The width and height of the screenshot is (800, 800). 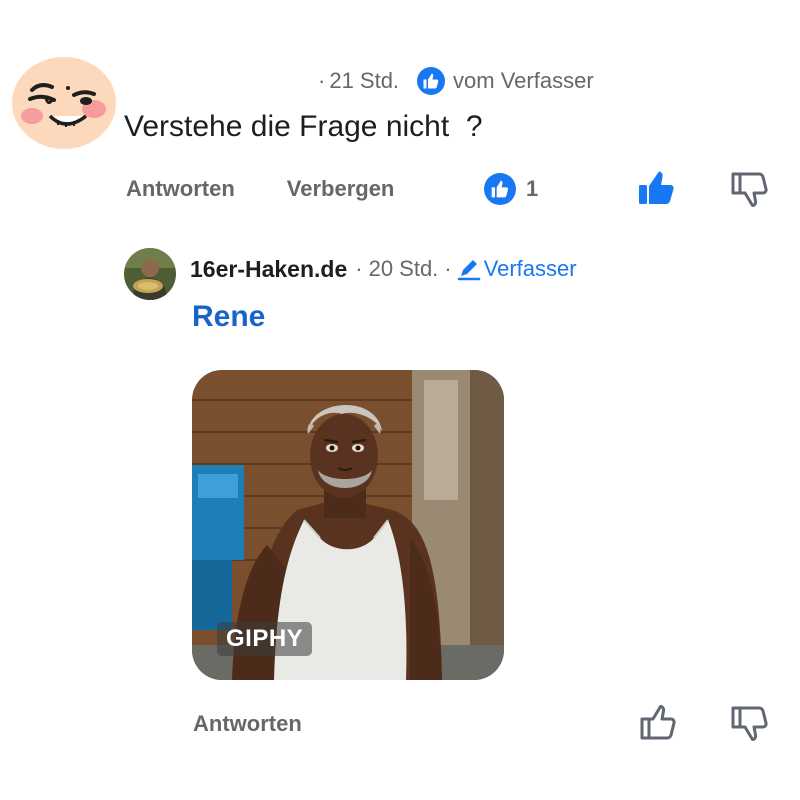 What do you see at coordinates (500, 189) in the screenshot?
I see `like-badge-icon` at bounding box center [500, 189].